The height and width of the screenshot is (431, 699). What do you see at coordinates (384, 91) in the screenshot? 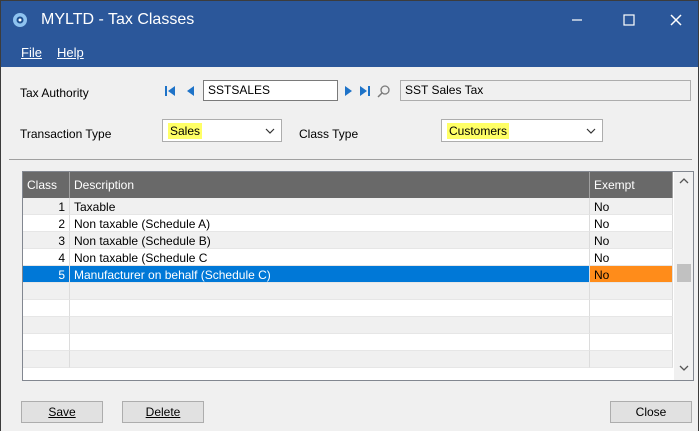
I see `finder-search-icon` at bounding box center [384, 91].